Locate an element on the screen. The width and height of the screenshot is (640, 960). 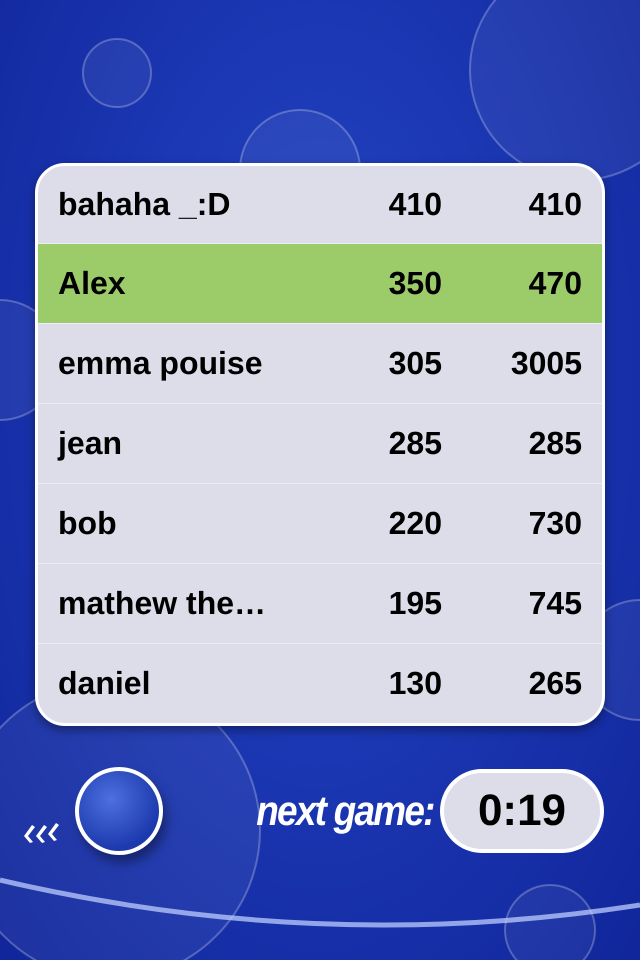
player-name: daniel is located at coordinates (105, 683).